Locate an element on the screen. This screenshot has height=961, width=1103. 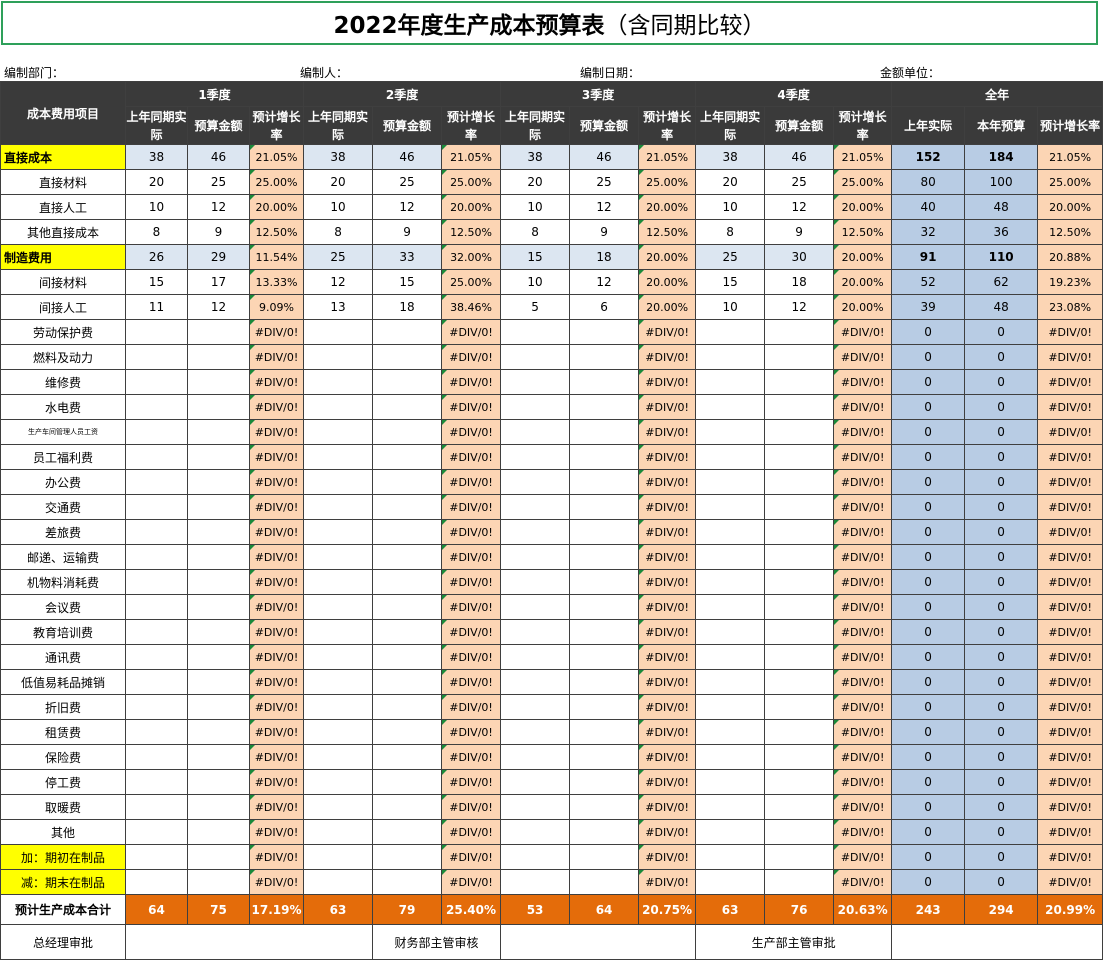
q1-last-year-cell: 8 is located at coordinates (156, 232).